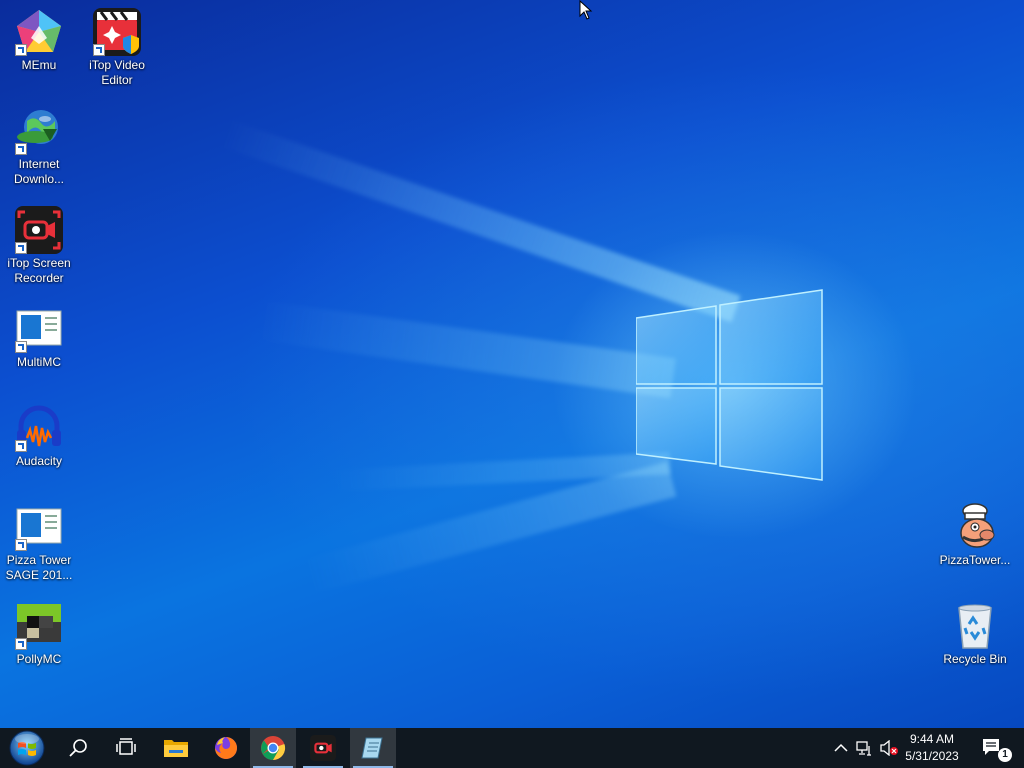 The width and height of the screenshot is (1024, 768). I want to click on search-icon, so click(78, 748).